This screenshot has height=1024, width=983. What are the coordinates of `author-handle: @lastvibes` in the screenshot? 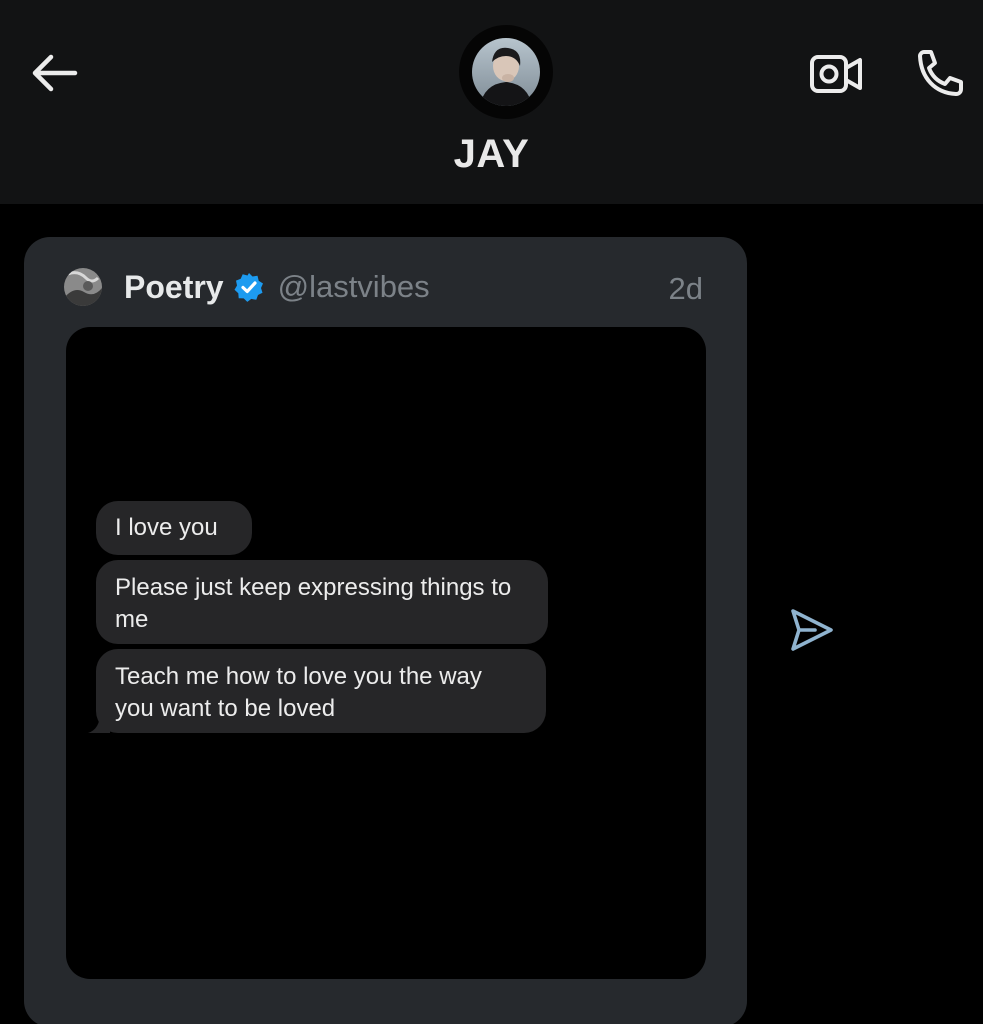 It's located at (354, 287).